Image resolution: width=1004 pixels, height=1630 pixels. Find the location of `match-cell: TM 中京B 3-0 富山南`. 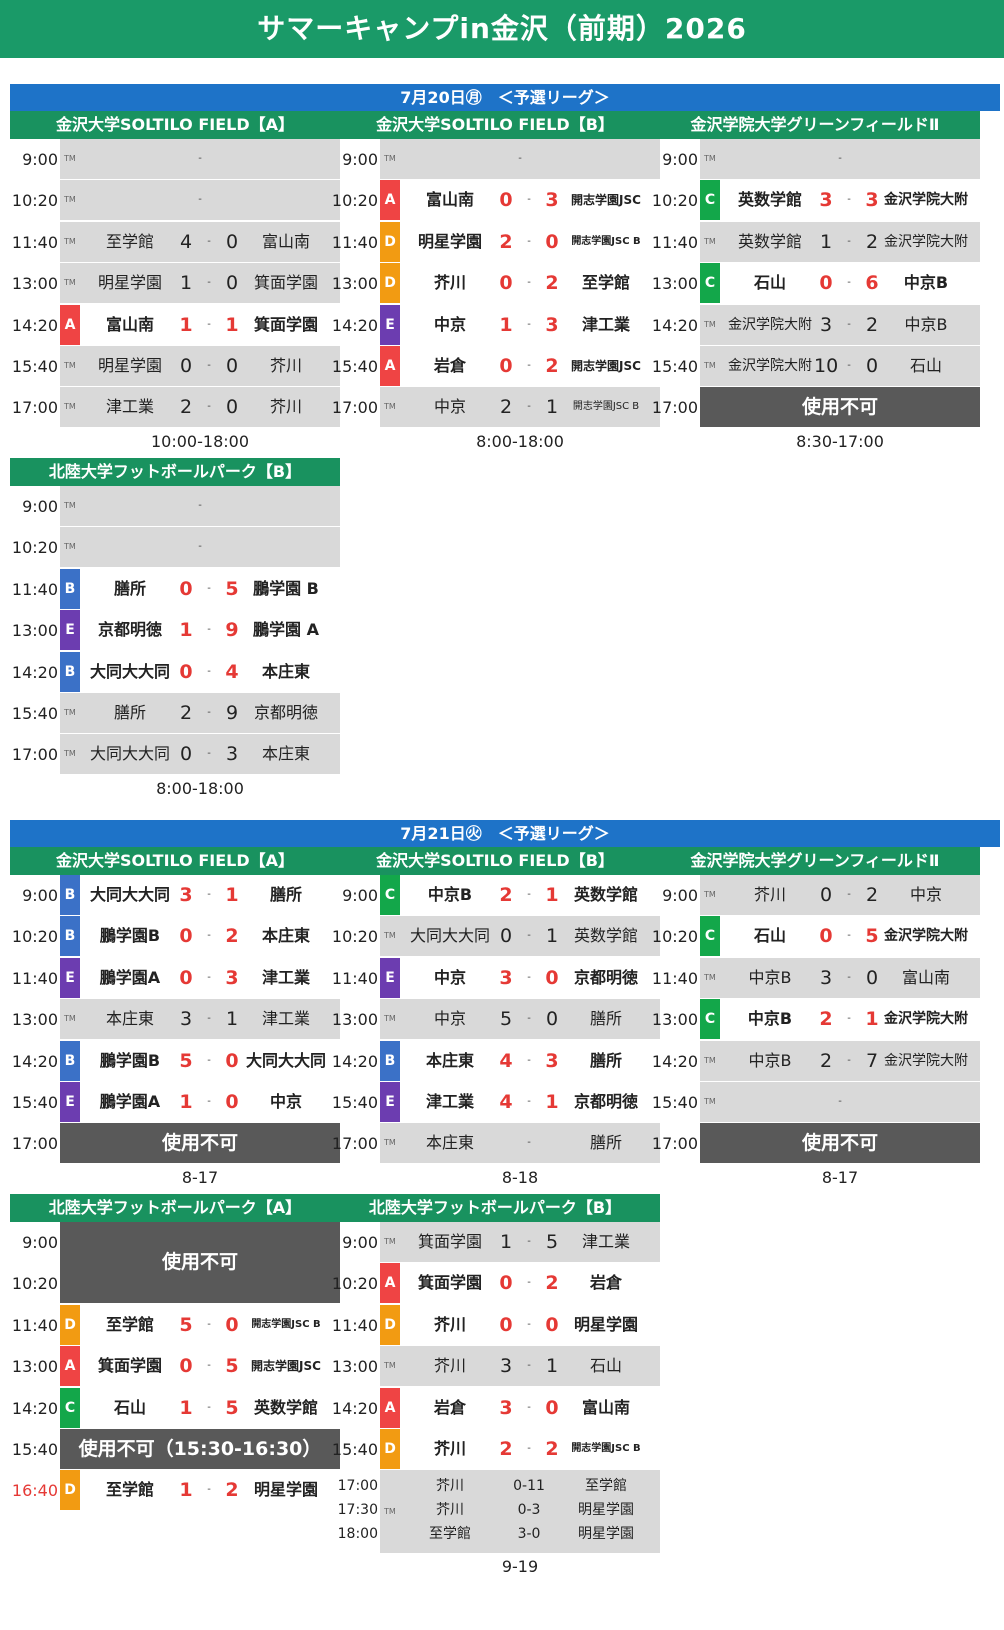

match-cell: TM 中京B 3-0 富山南 is located at coordinates (840, 977).